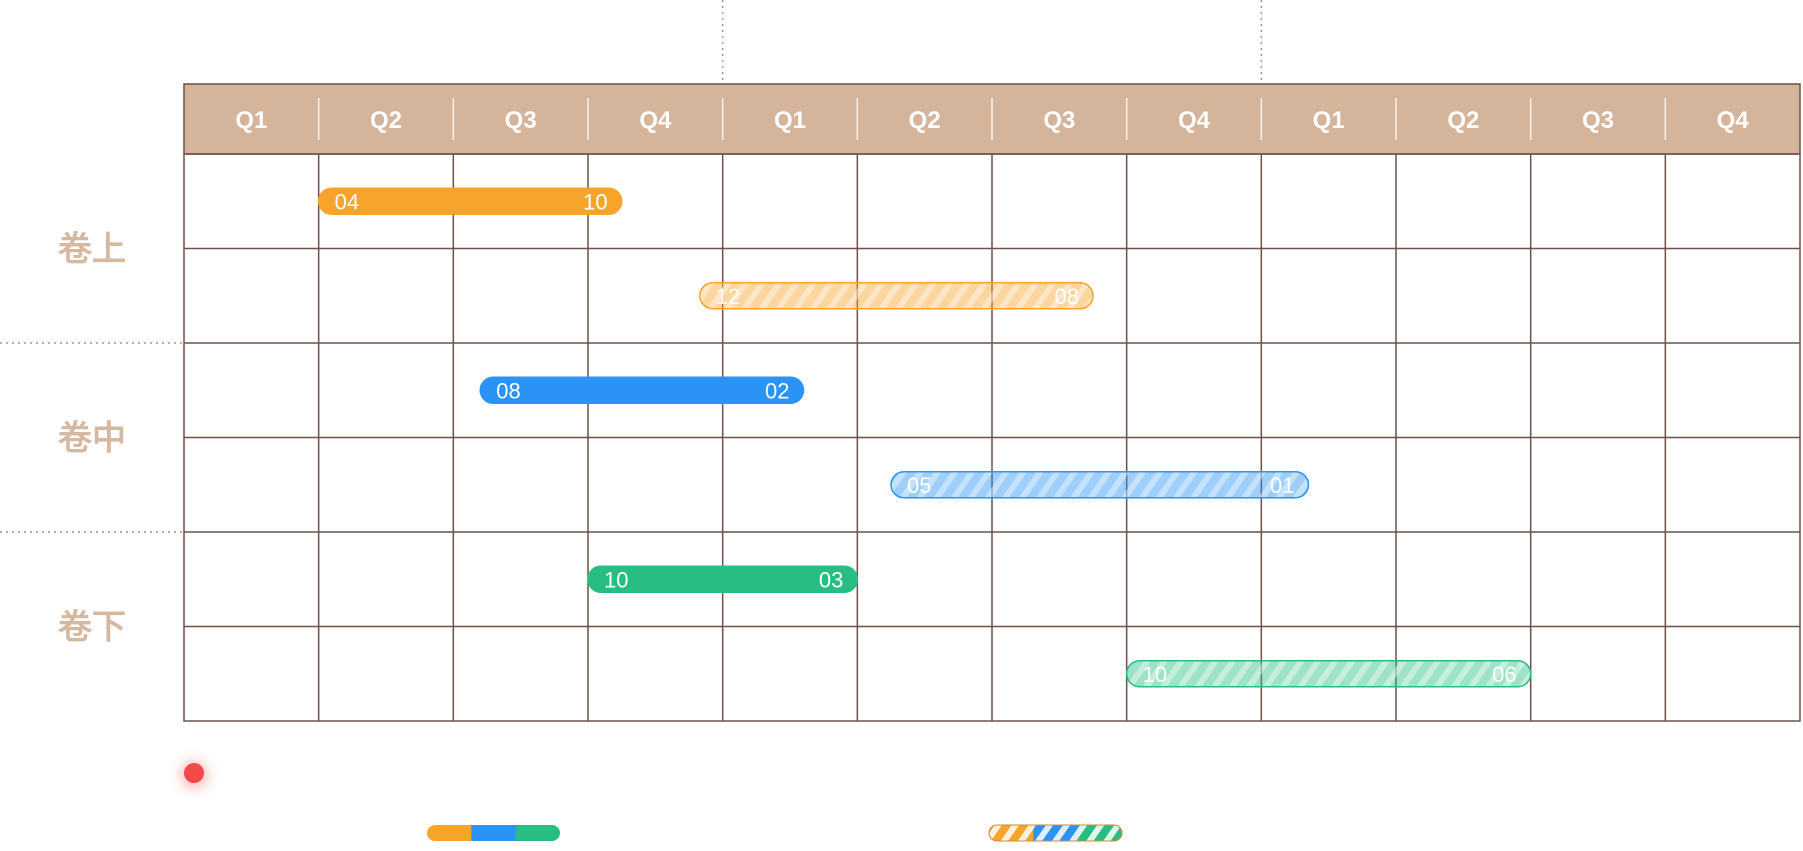 The height and width of the screenshot is (851, 1803). What do you see at coordinates (831, 579) in the screenshot?
I see `bar-end-label: 03` at bounding box center [831, 579].